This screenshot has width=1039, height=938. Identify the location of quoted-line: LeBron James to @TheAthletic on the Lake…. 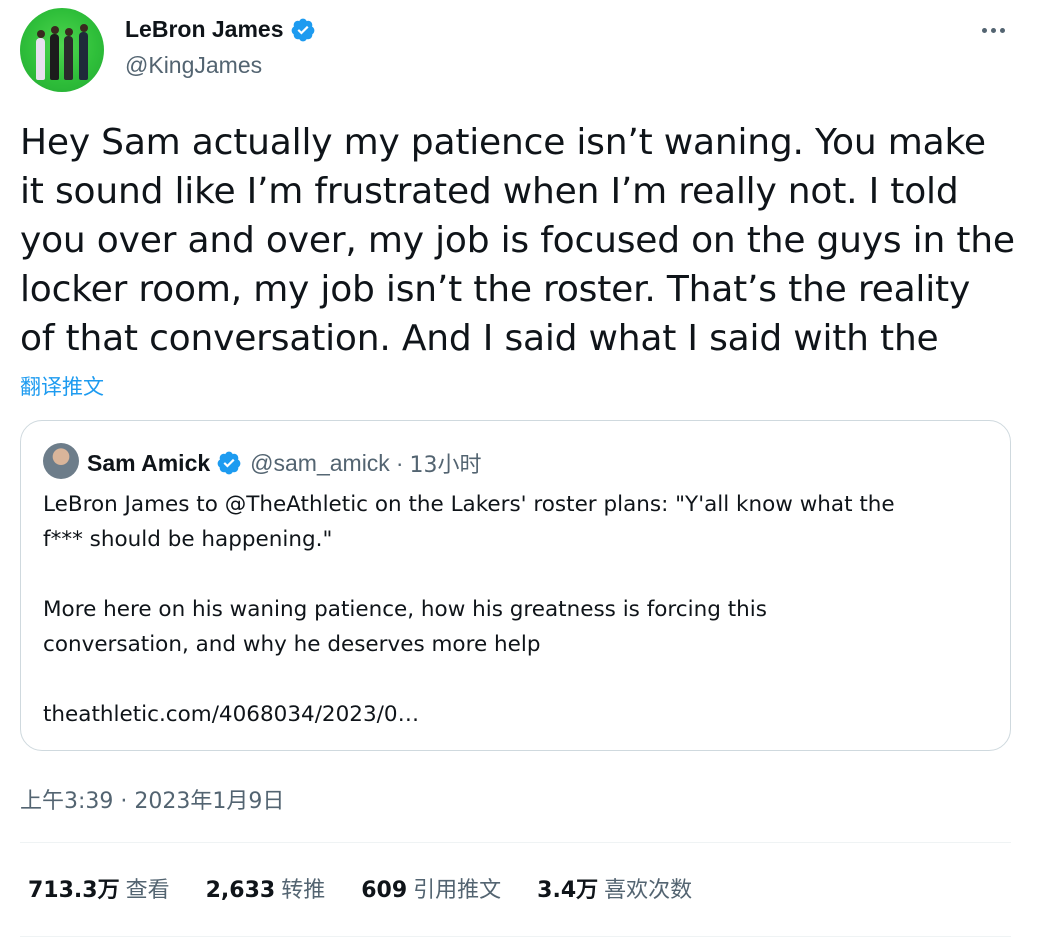
(469, 504).